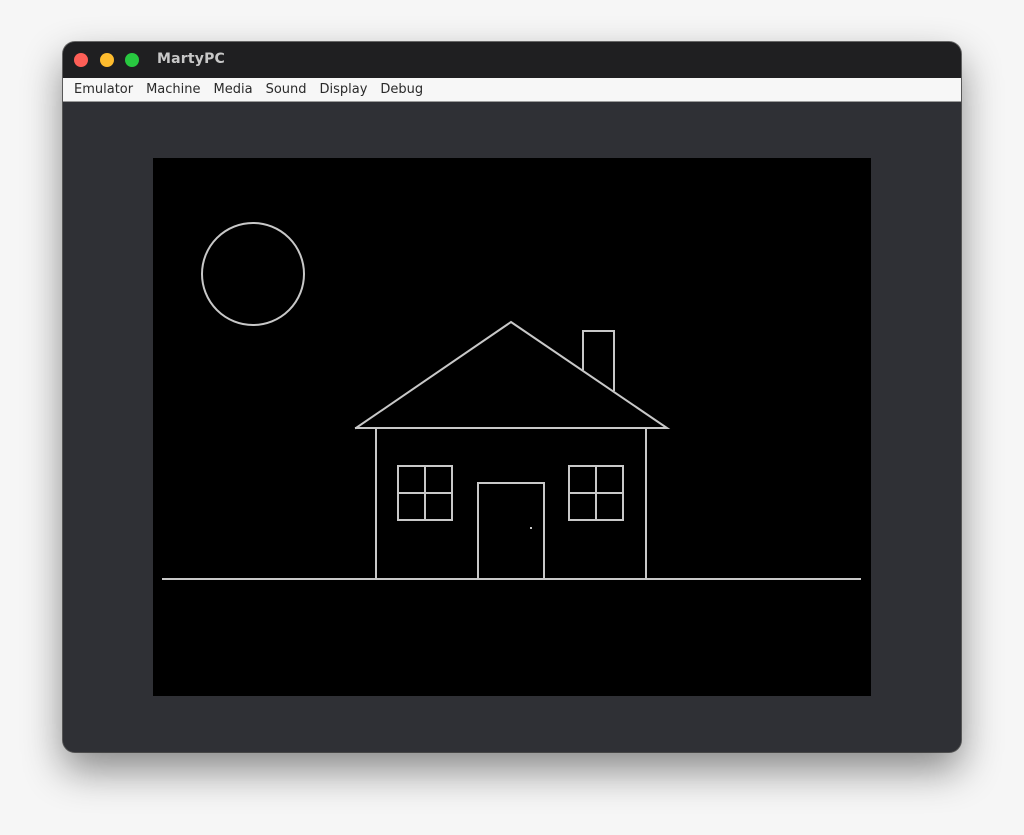 This screenshot has height=835, width=1024. What do you see at coordinates (191, 59) in the screenshot?
I see `window-title: MartyPC` at bounding box center [191, 59].